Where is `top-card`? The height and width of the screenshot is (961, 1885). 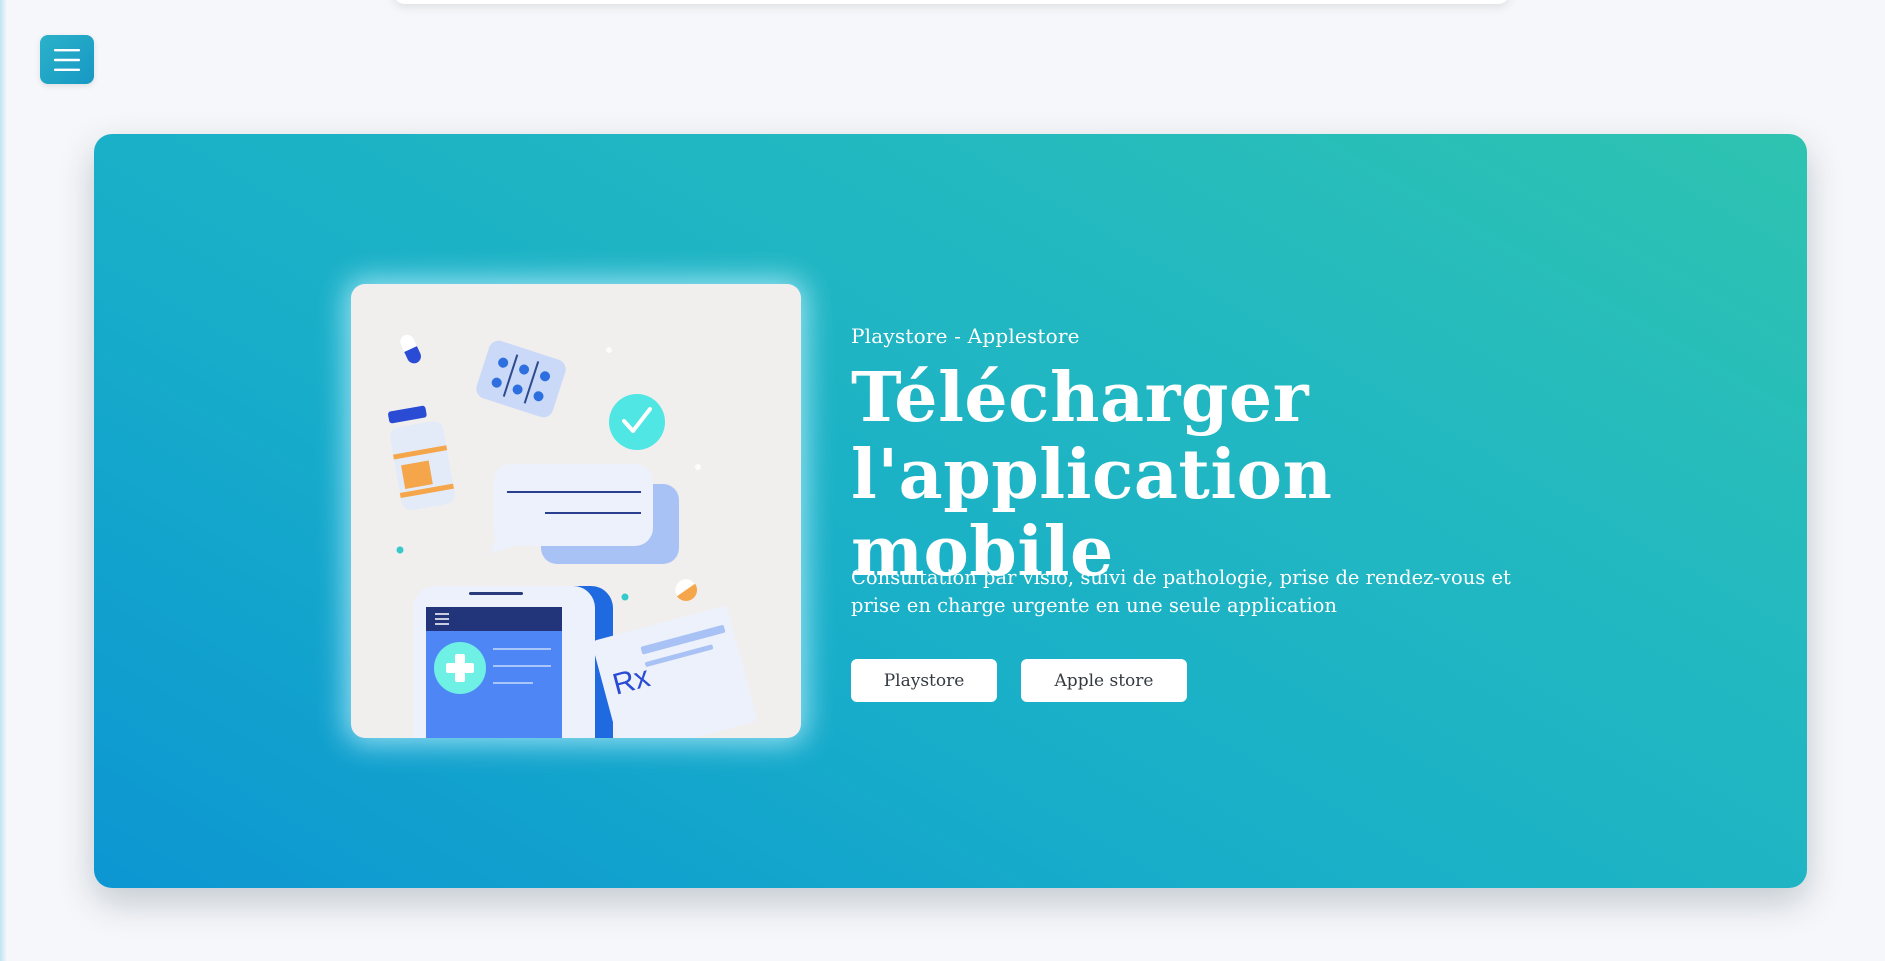
top-card is located at coordinates (951, 2).